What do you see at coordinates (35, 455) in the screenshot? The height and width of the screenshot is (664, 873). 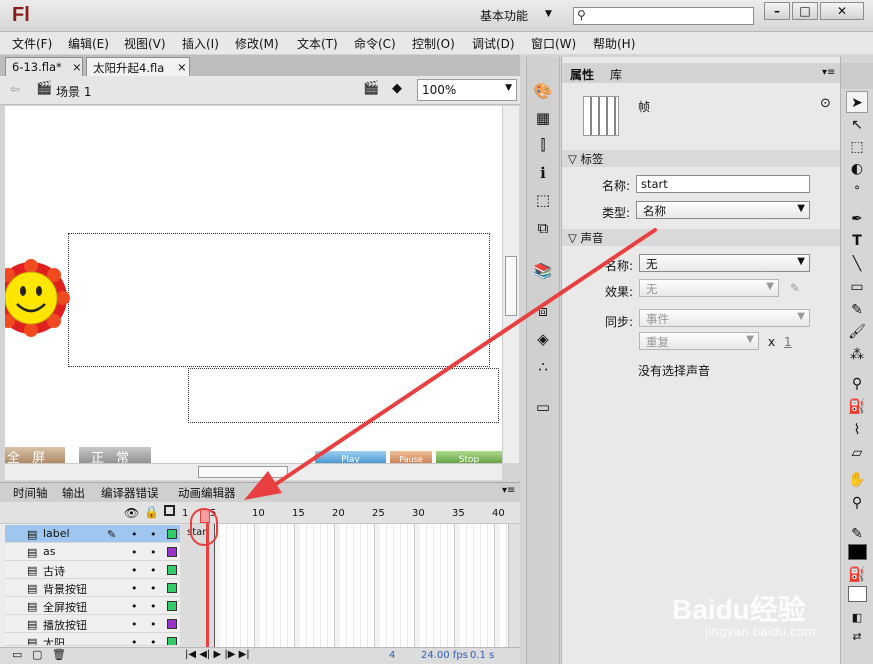 I see `fullscreen-stage-button: 全 屏` at bounding box center [35, 455].